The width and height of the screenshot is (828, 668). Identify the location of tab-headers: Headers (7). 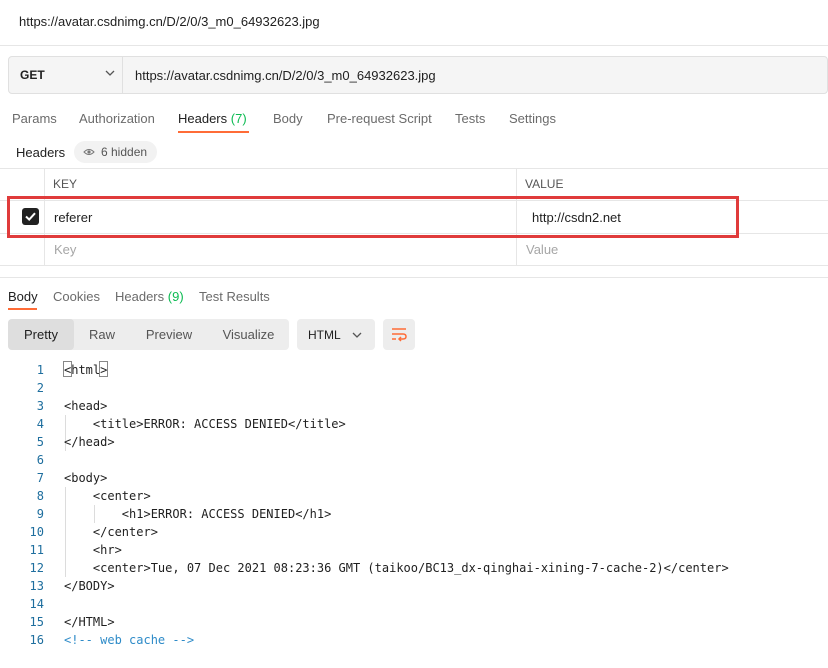
(212, 118).